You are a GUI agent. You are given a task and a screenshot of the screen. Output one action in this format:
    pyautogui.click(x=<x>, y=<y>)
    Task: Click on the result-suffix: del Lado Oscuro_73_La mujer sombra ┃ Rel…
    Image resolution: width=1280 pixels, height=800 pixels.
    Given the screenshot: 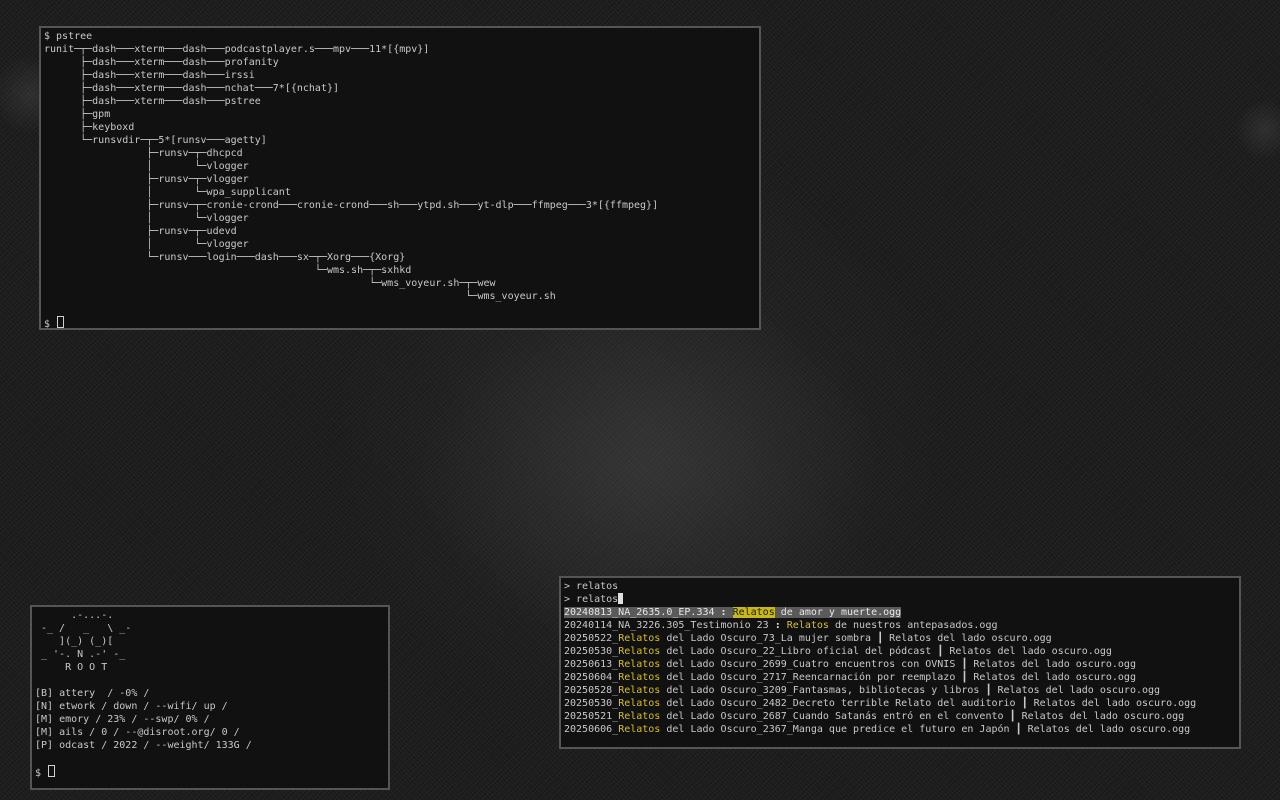 What is the action you would take?
    pyautogui.click(x=856, y=638)
    